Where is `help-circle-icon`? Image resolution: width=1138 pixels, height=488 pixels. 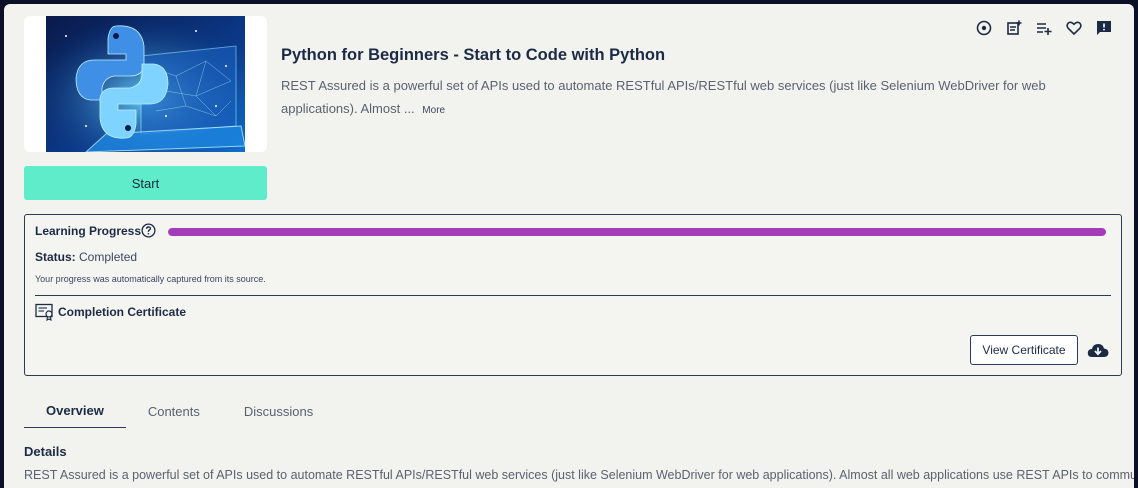
help-circle-icon is located at coordinates (148, 233).